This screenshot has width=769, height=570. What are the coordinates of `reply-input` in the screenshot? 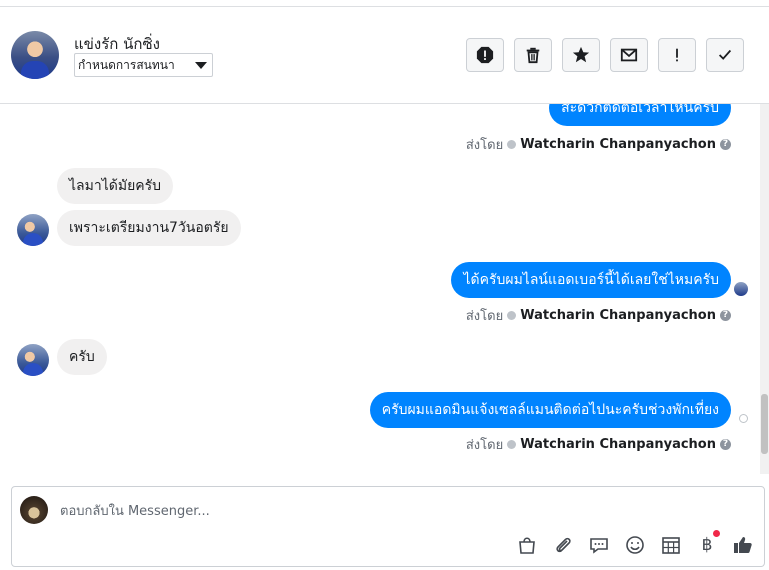 It's located at (360, 511).